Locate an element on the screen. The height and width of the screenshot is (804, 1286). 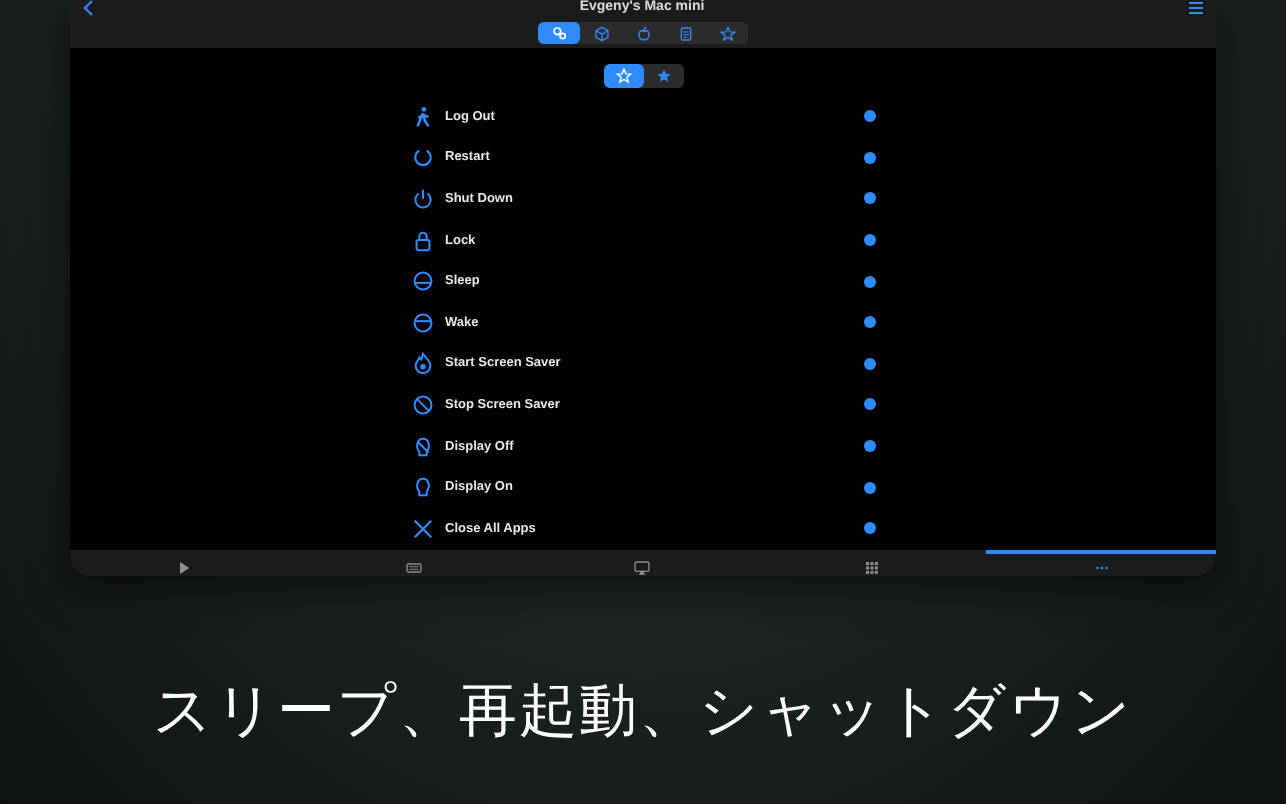
caption: スリープ、再起動、シャットダウン is located at coordinates (643, 713).